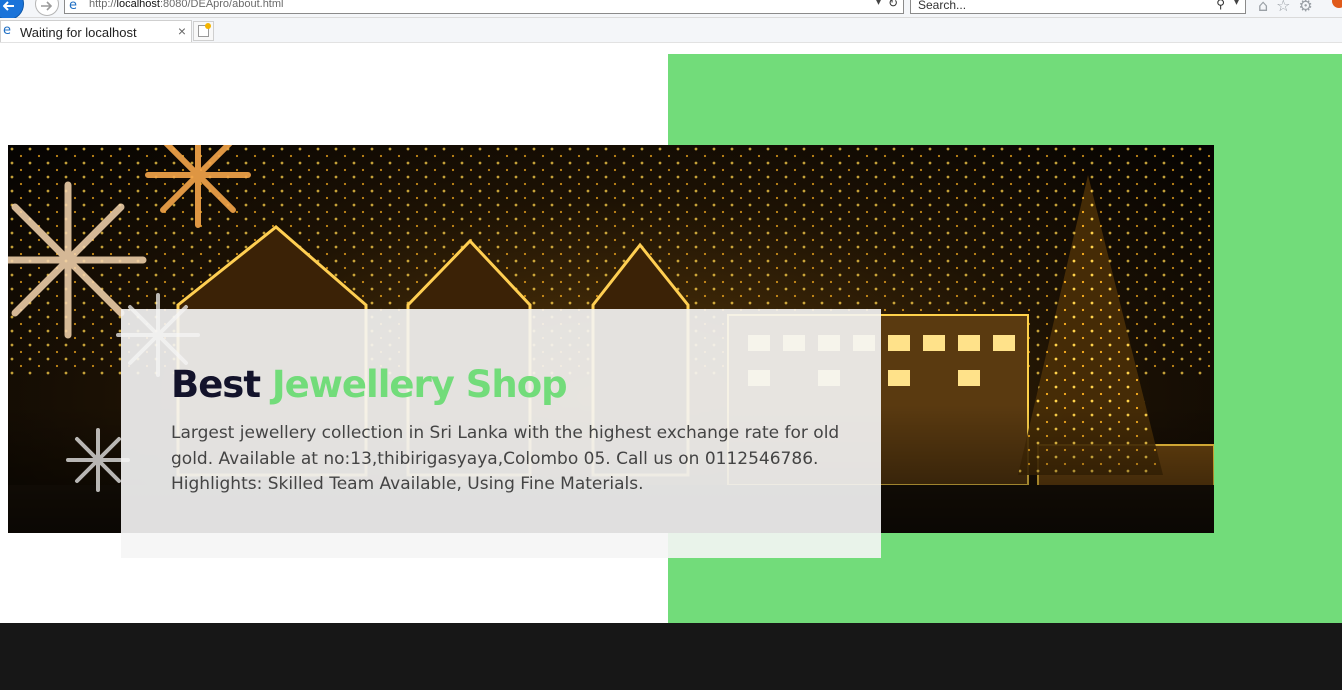 Image resolution: width=1342 pixels, height=690 pixels. I want to click on footer, so click(671, 656).